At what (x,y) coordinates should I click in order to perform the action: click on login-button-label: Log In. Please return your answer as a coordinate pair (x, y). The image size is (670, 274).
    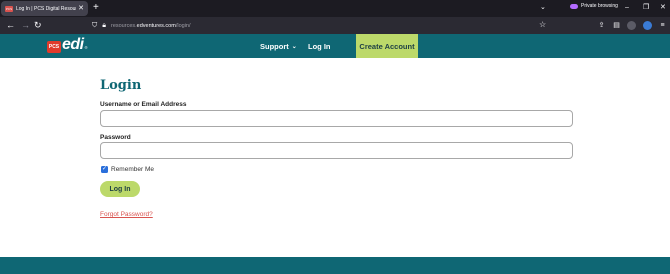
    Looking at the image, I should click on (120, 189).